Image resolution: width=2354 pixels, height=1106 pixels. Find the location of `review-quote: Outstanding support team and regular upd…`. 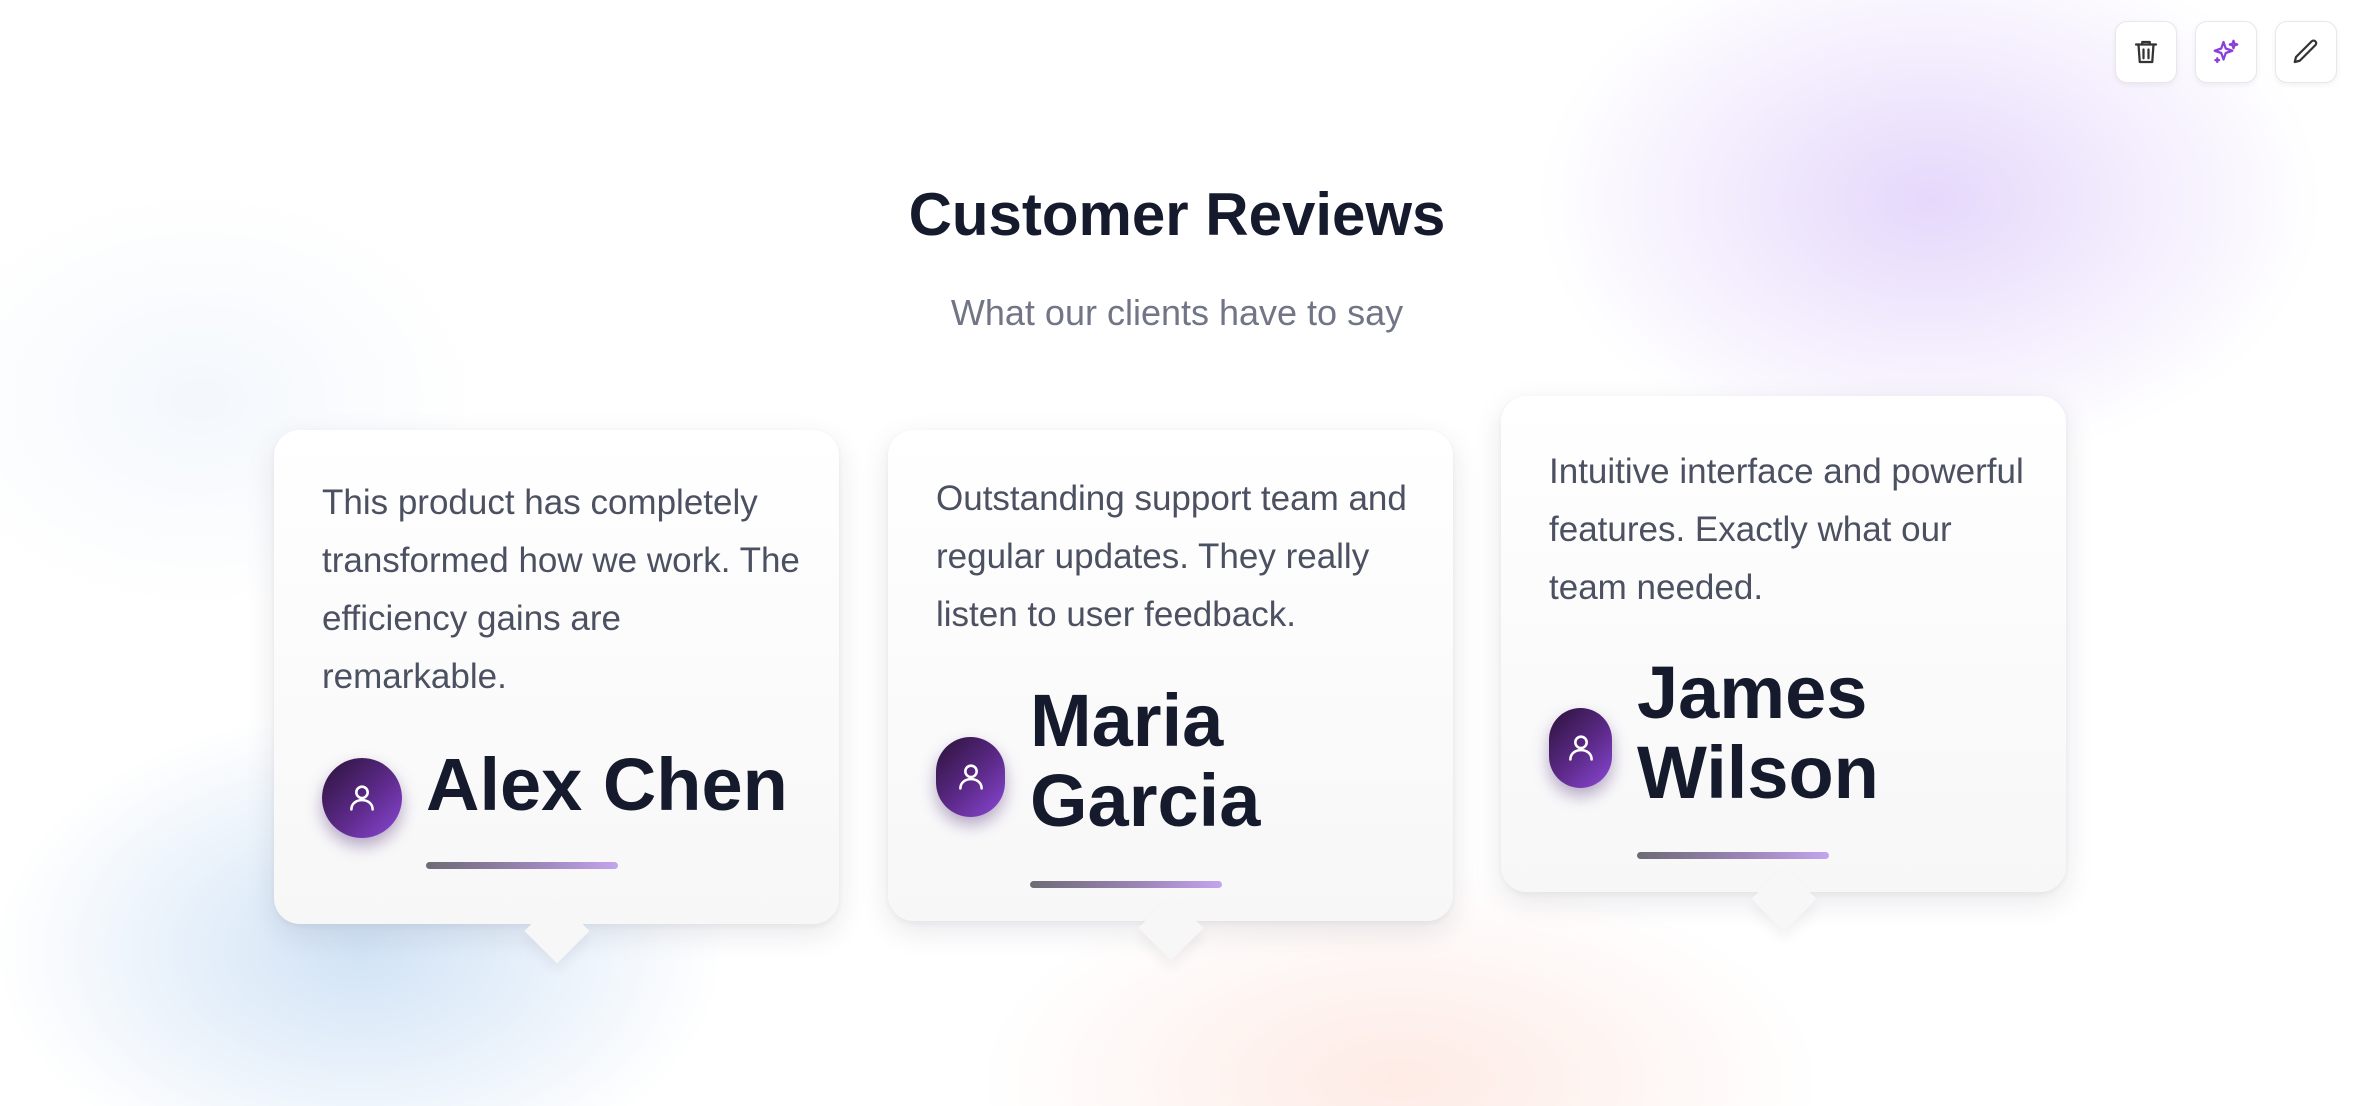

review-quote: Outstanding support team and regular upd… is located at coordinates (1171, 556).